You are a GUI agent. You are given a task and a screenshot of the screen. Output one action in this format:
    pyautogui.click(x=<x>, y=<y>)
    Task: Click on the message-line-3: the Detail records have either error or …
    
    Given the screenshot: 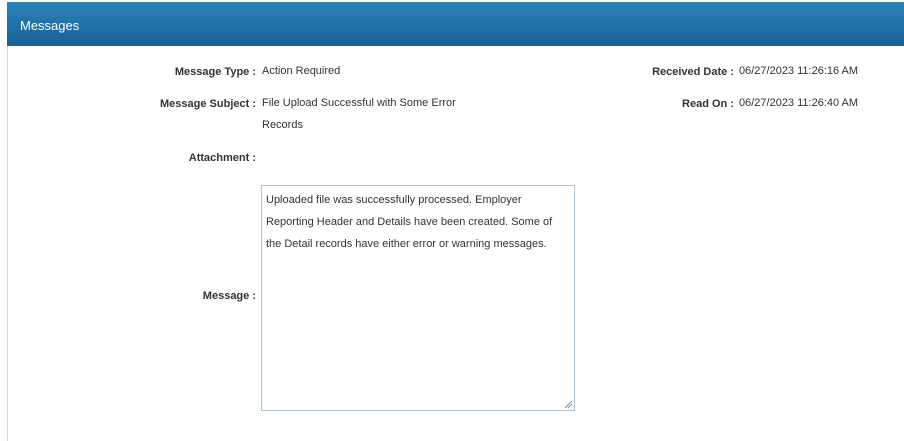 What is the action you would take?
    pyautogui.click(x=406, y=244)
    